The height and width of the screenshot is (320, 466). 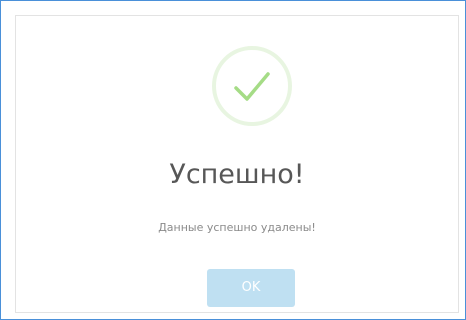 What do you see at coordinates (237, 174) in the screenshot?
I see `dialog-title: Успешно!` at bounding box center [237, 174].